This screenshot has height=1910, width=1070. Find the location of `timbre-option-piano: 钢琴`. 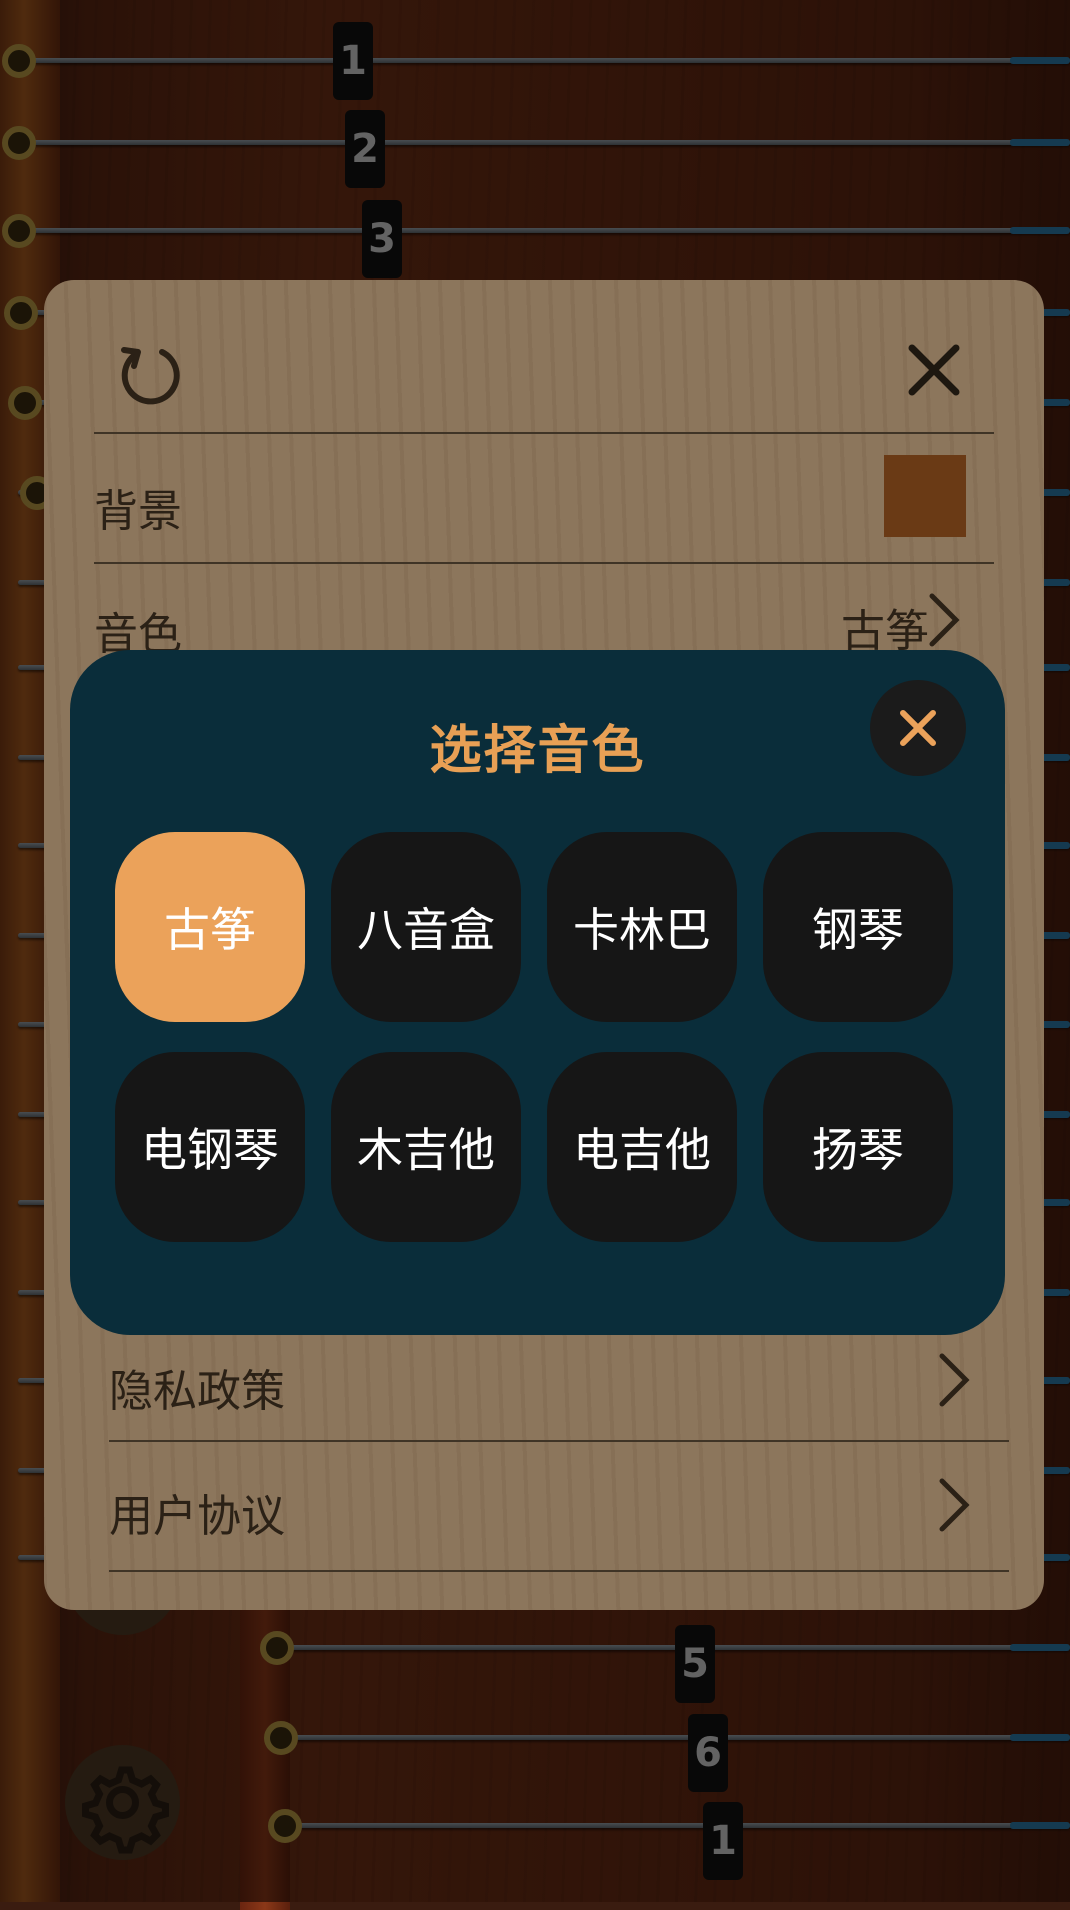

timbre-option-piano: 钢琴 is located at coordinates (858, 927).